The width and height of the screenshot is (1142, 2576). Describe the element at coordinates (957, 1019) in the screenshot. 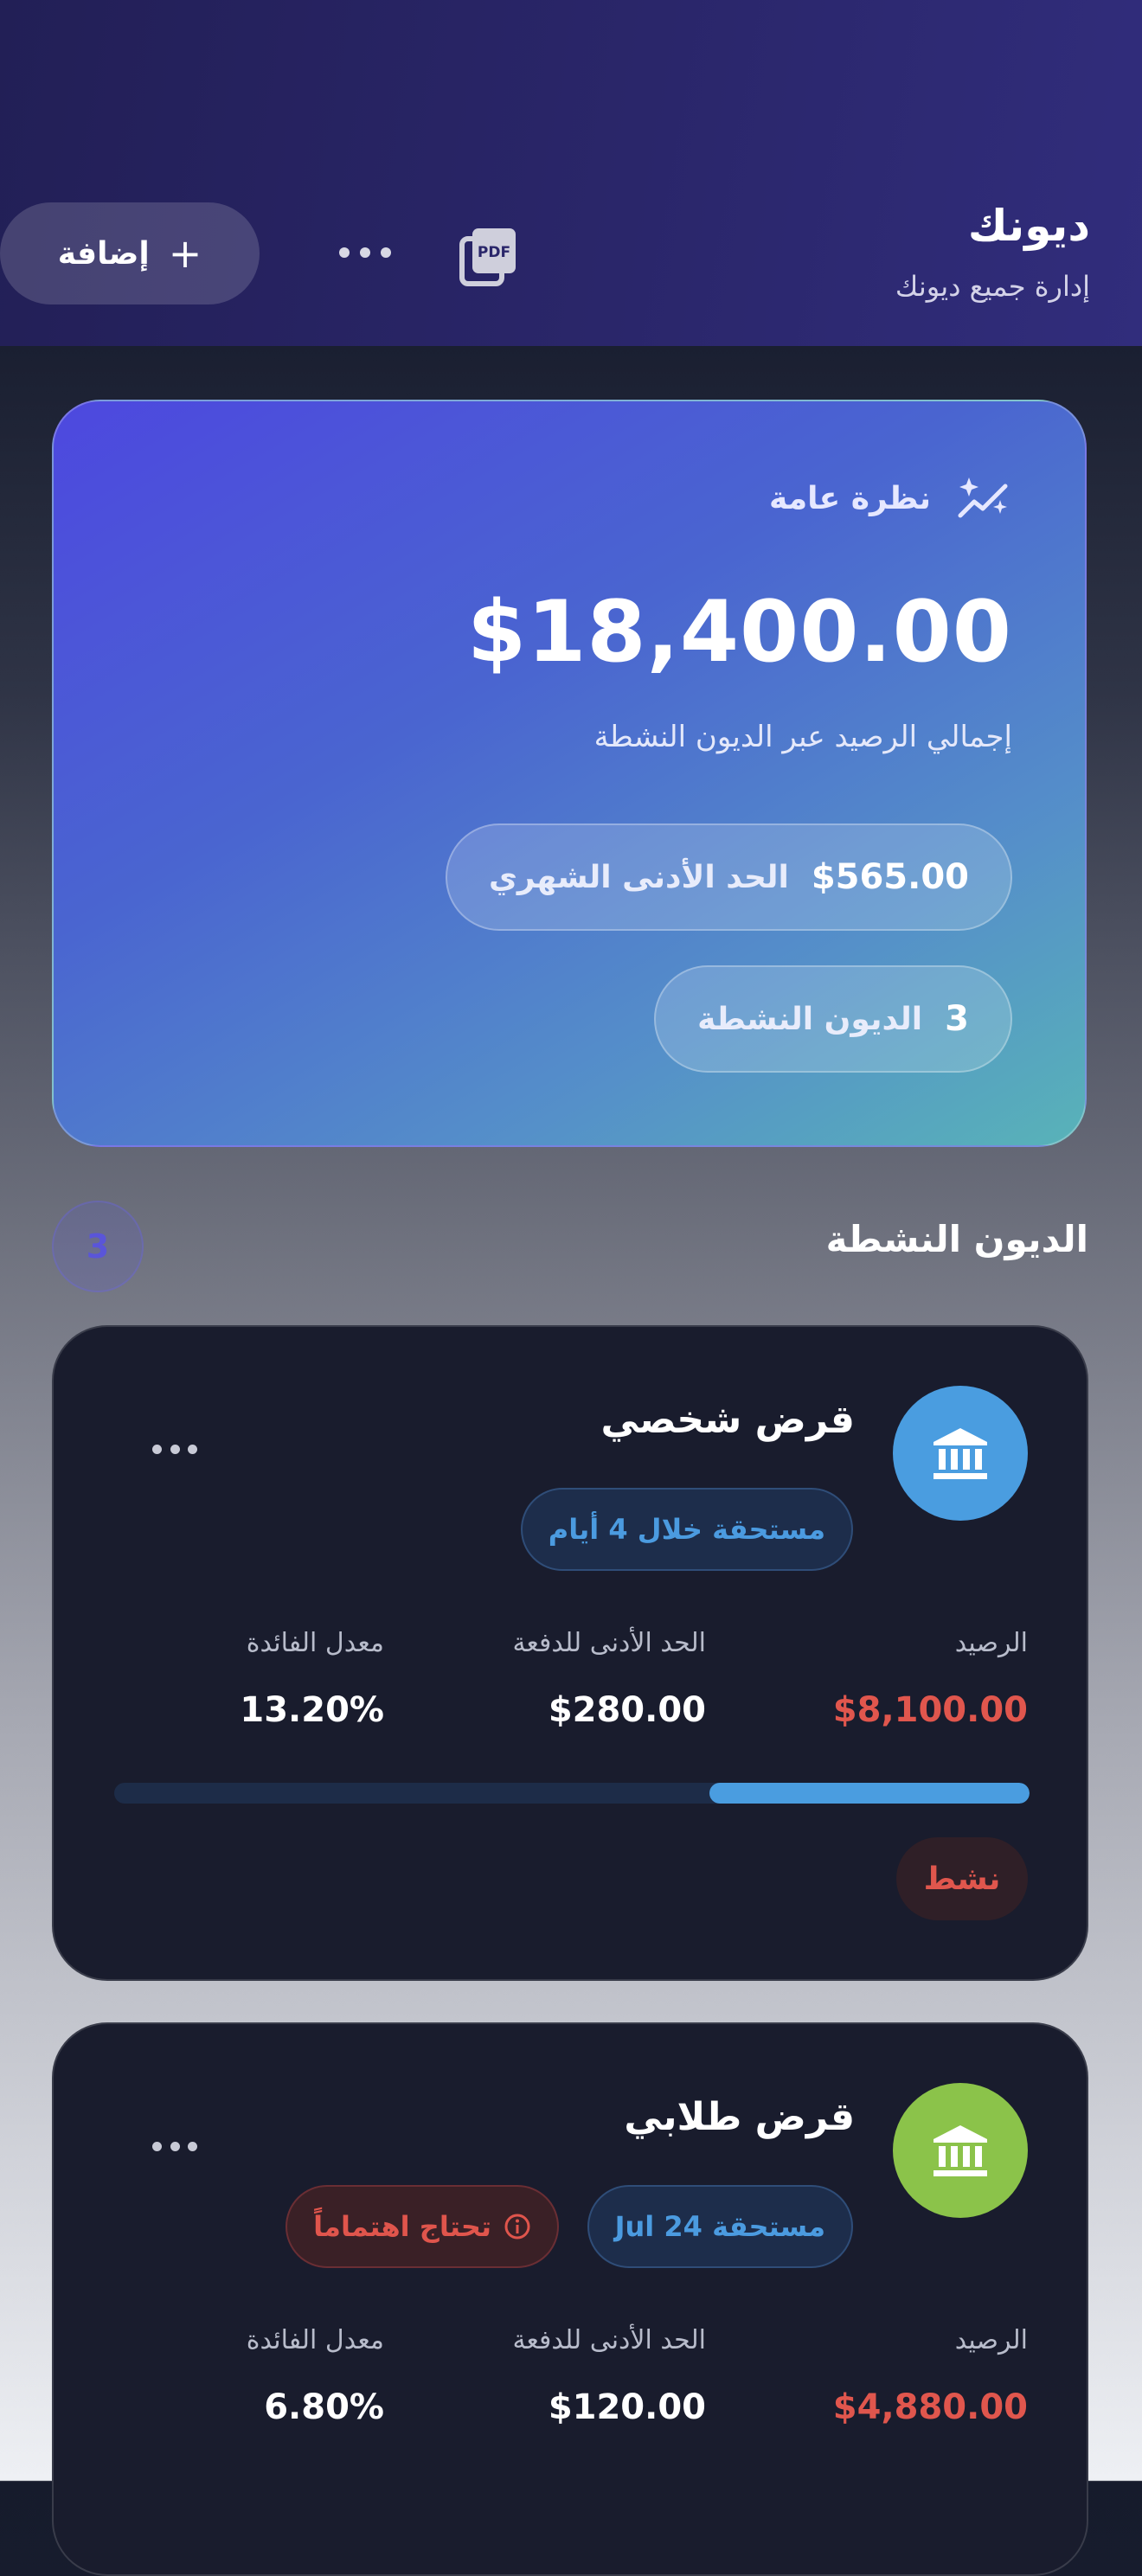

I see `active-debts-count: 3` at that location.